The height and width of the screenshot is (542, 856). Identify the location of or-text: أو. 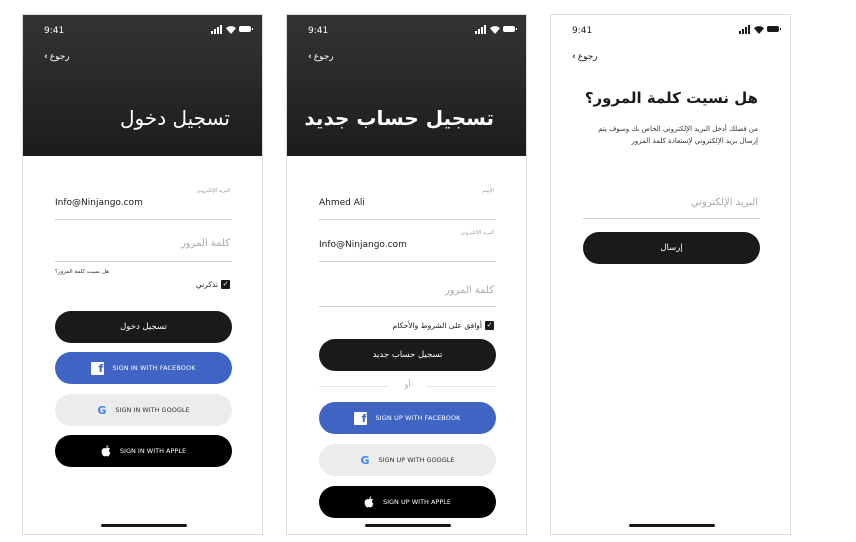
(407, 384).